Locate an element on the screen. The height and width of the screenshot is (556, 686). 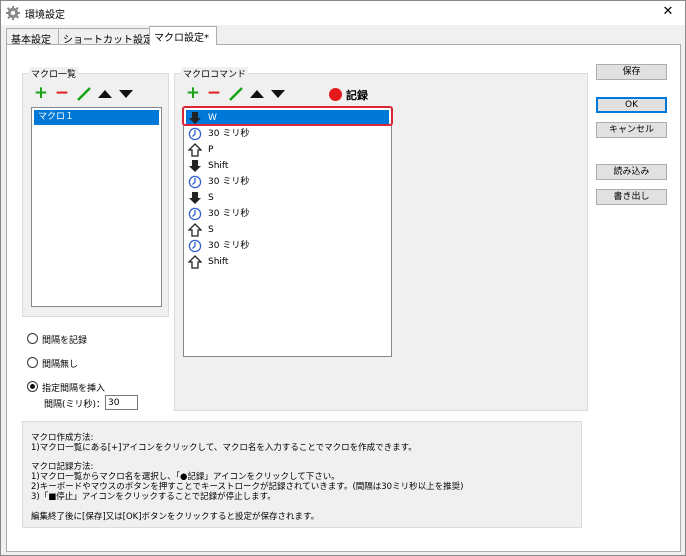
interval-label: 間隔(ミリ秒)： is located at coordinates (75, 405).